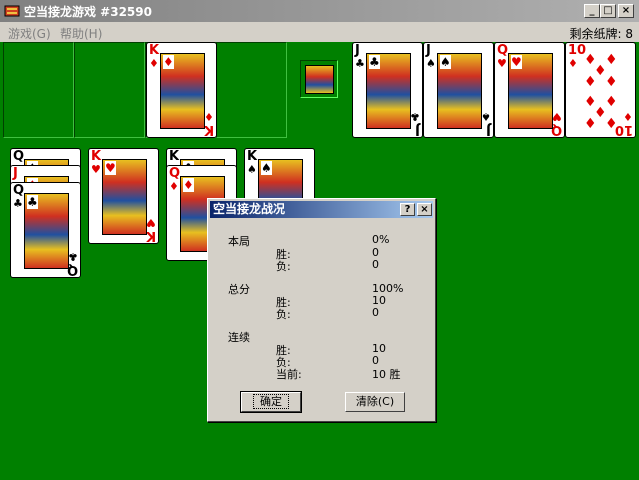 This screenshot has height=480, width=639. Describe the element at coordinates (626, 11) in the screenshot. I see `close-button: ×` at that location.